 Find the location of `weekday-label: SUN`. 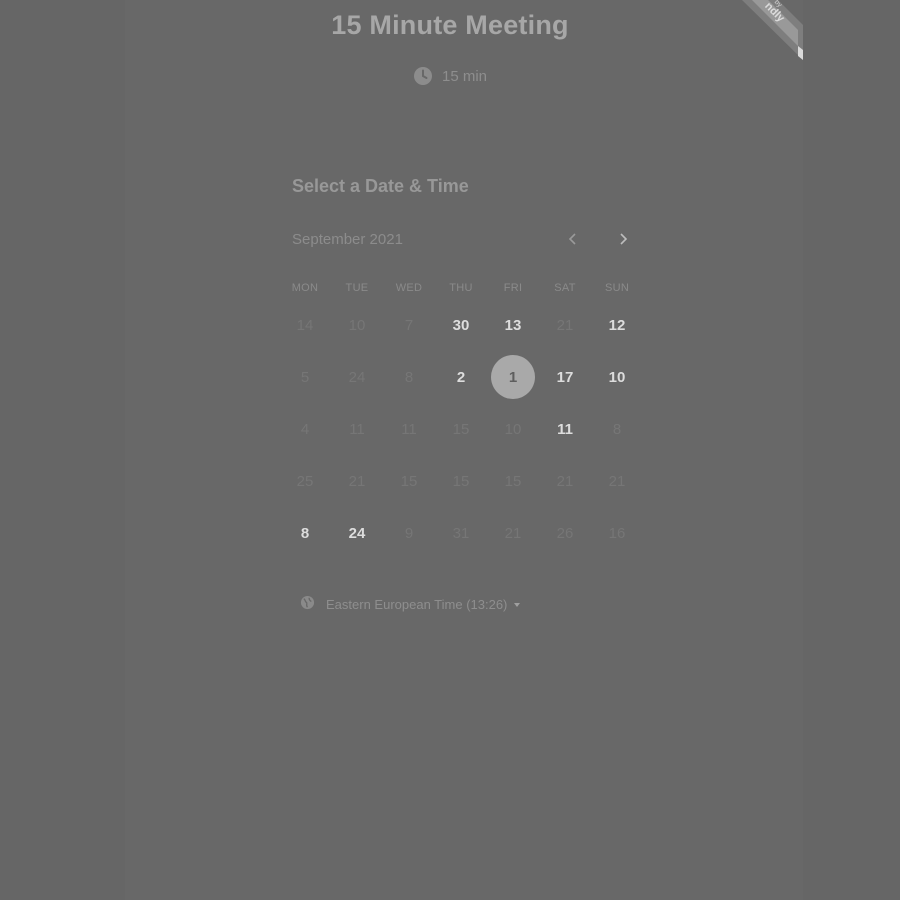

weekday-label: SUN is located at coordinates (617, 288).